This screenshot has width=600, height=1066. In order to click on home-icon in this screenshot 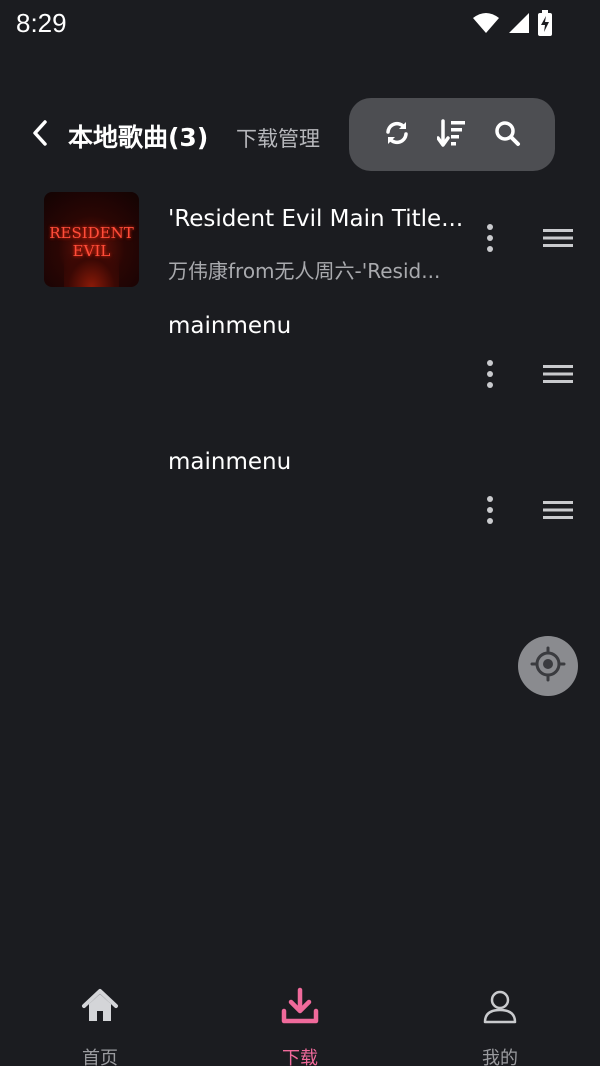, I will do `click(100, 1006)`.